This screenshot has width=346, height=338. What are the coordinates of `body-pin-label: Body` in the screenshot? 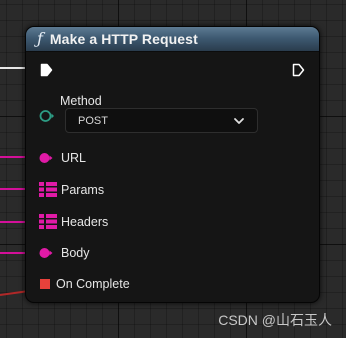 It's located at (75, 253).